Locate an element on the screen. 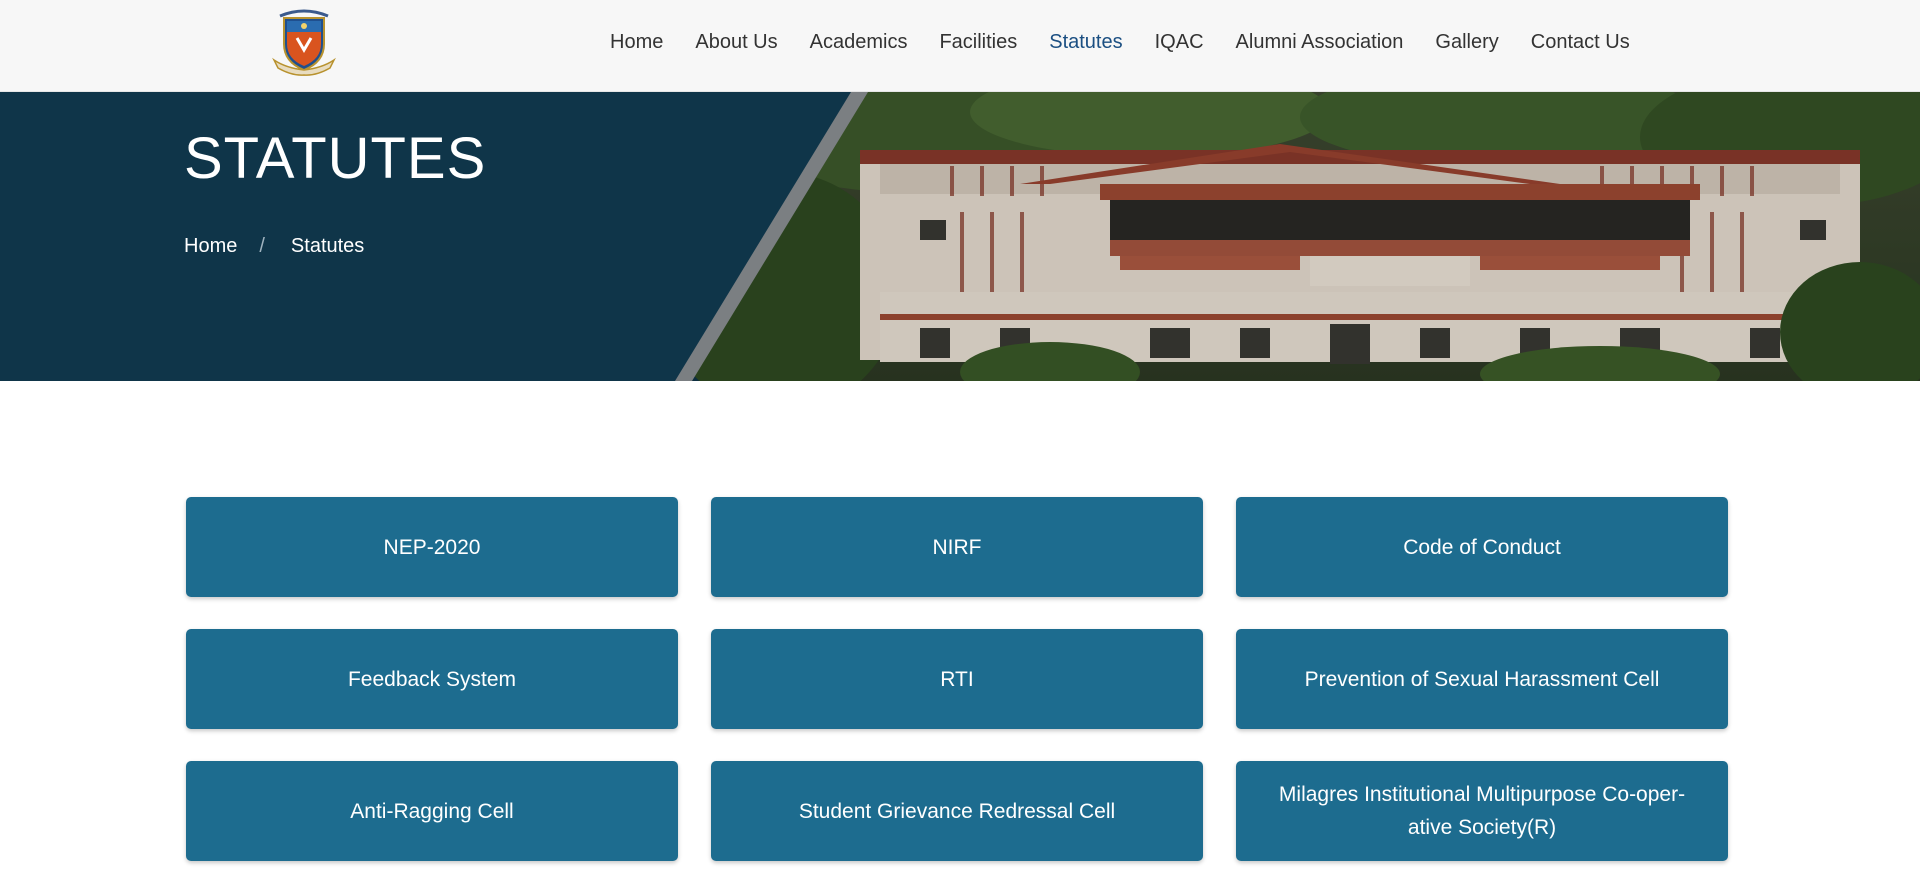 The width and height of the screenshot is (1920, 887). statute-card-code-of-conduct: Code of Conduct is located at coordinates (1482, 547).